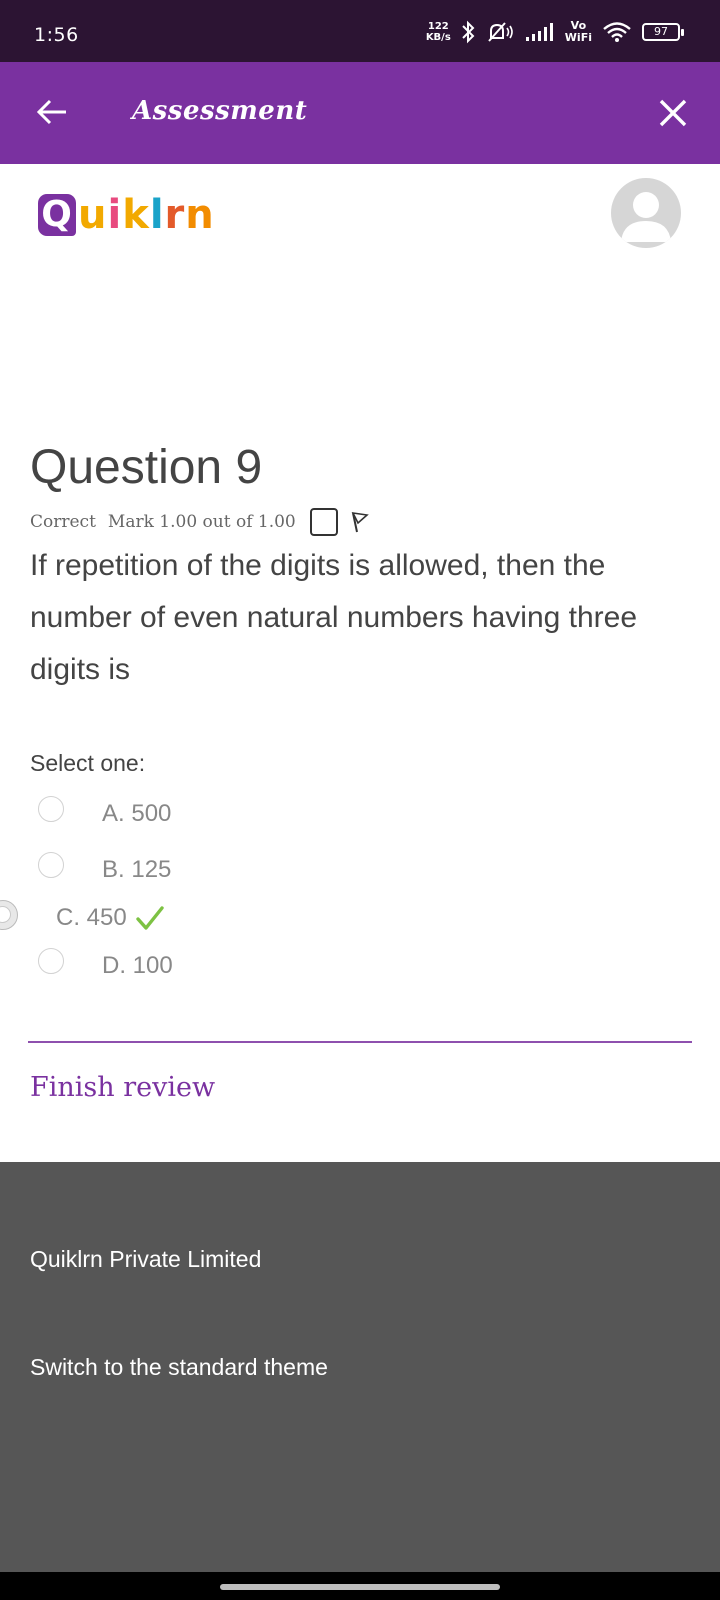 The image size is (720, 1600). I want to click on wifi-icon, so click(617, 32).